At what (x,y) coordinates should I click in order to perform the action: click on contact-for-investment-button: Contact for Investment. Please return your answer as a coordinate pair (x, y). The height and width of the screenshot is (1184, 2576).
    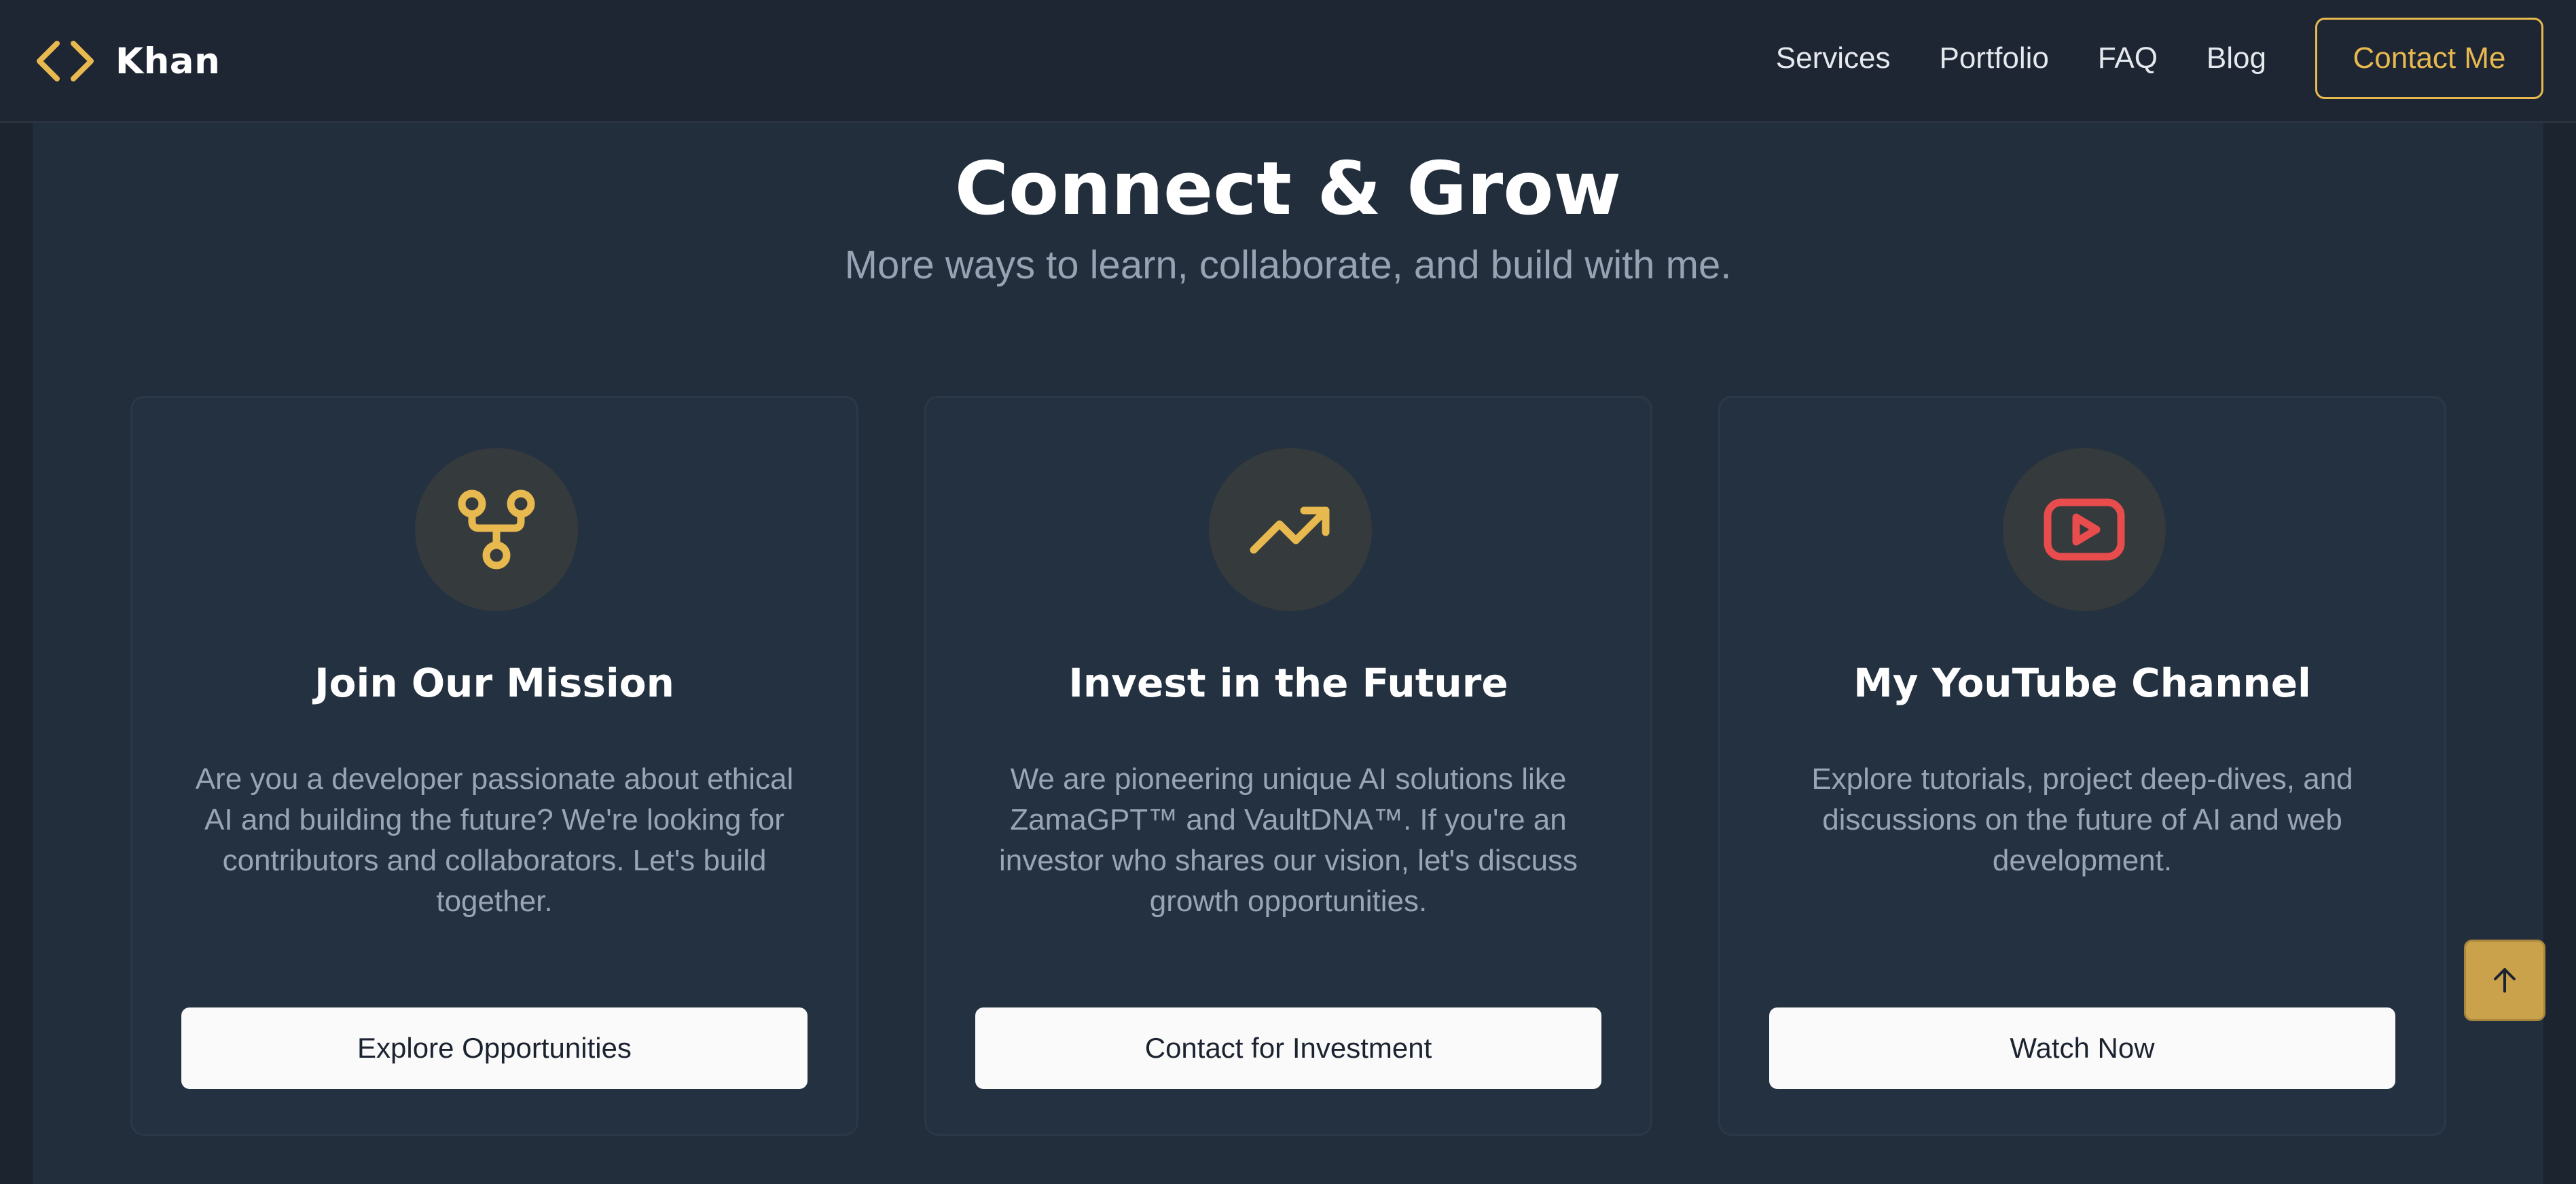
    Looking at the image, I should click on (1288, 1048).